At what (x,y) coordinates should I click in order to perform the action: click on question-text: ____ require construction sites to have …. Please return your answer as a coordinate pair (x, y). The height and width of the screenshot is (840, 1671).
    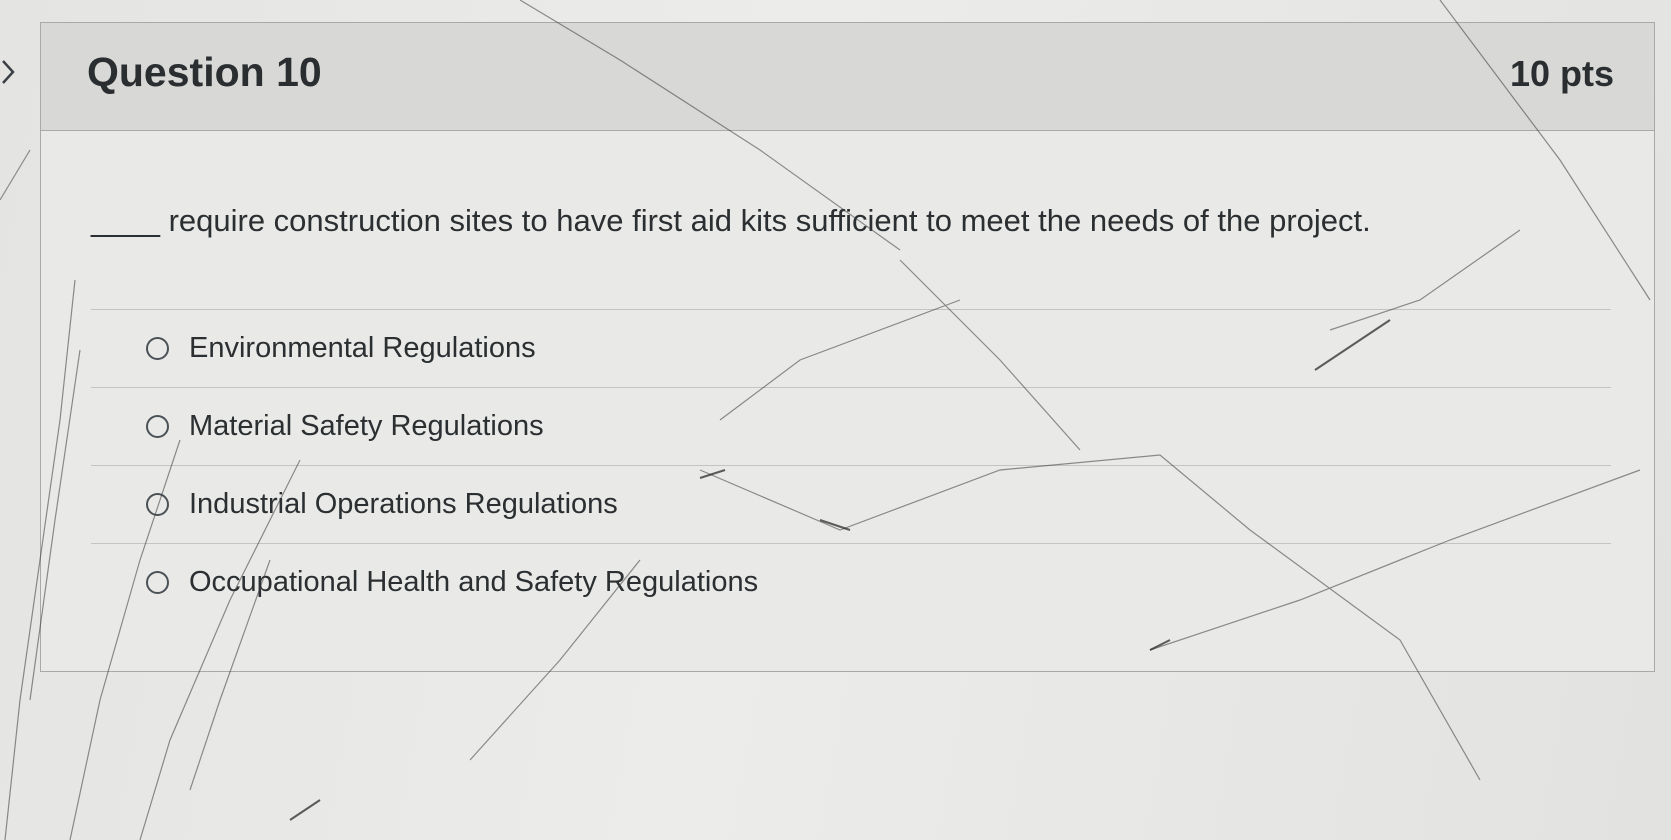
    Looking at the image, I should click on (731, 220).